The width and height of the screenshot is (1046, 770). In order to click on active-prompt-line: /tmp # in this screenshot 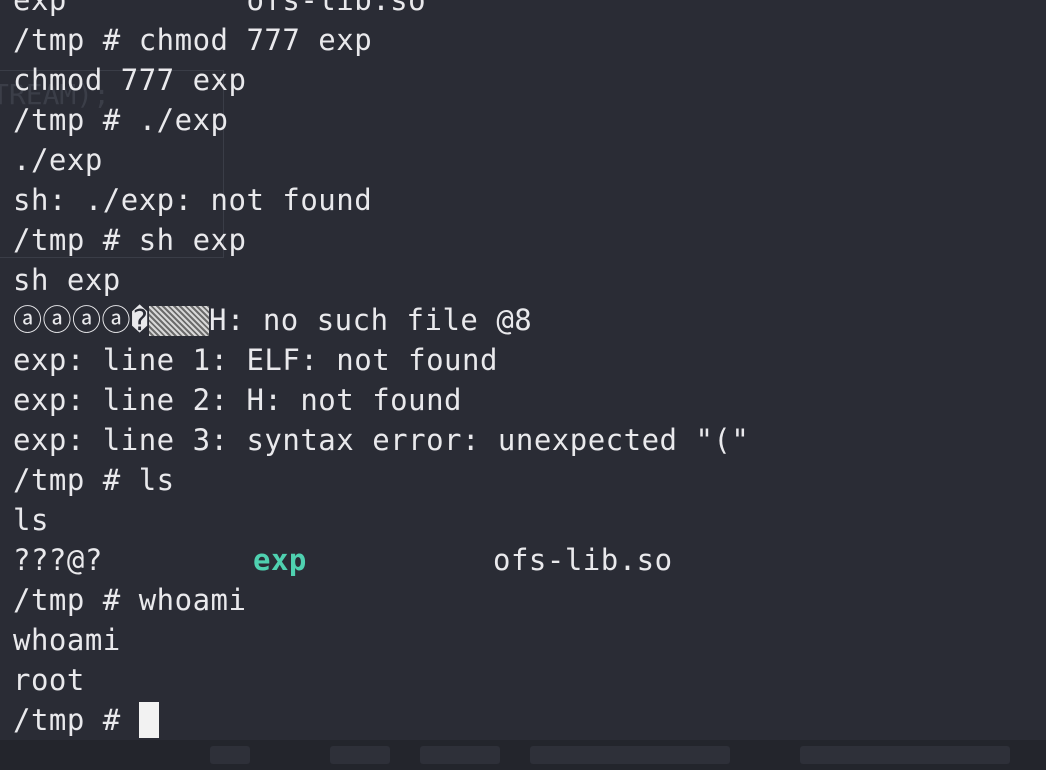, I will do `click(381, 720)`.